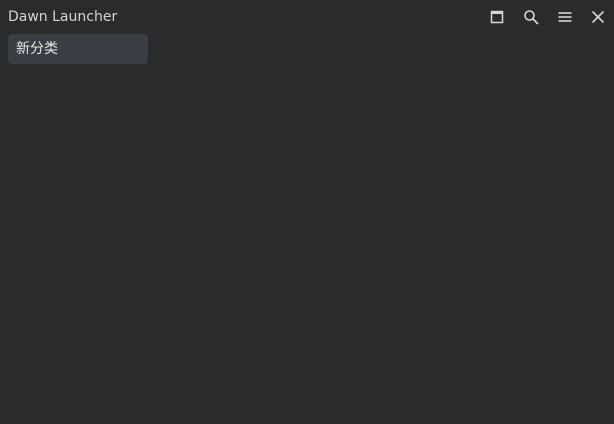 The height and width of the screenshot is (424, 614). I want to click on maximize-icon, so click(497, 17).